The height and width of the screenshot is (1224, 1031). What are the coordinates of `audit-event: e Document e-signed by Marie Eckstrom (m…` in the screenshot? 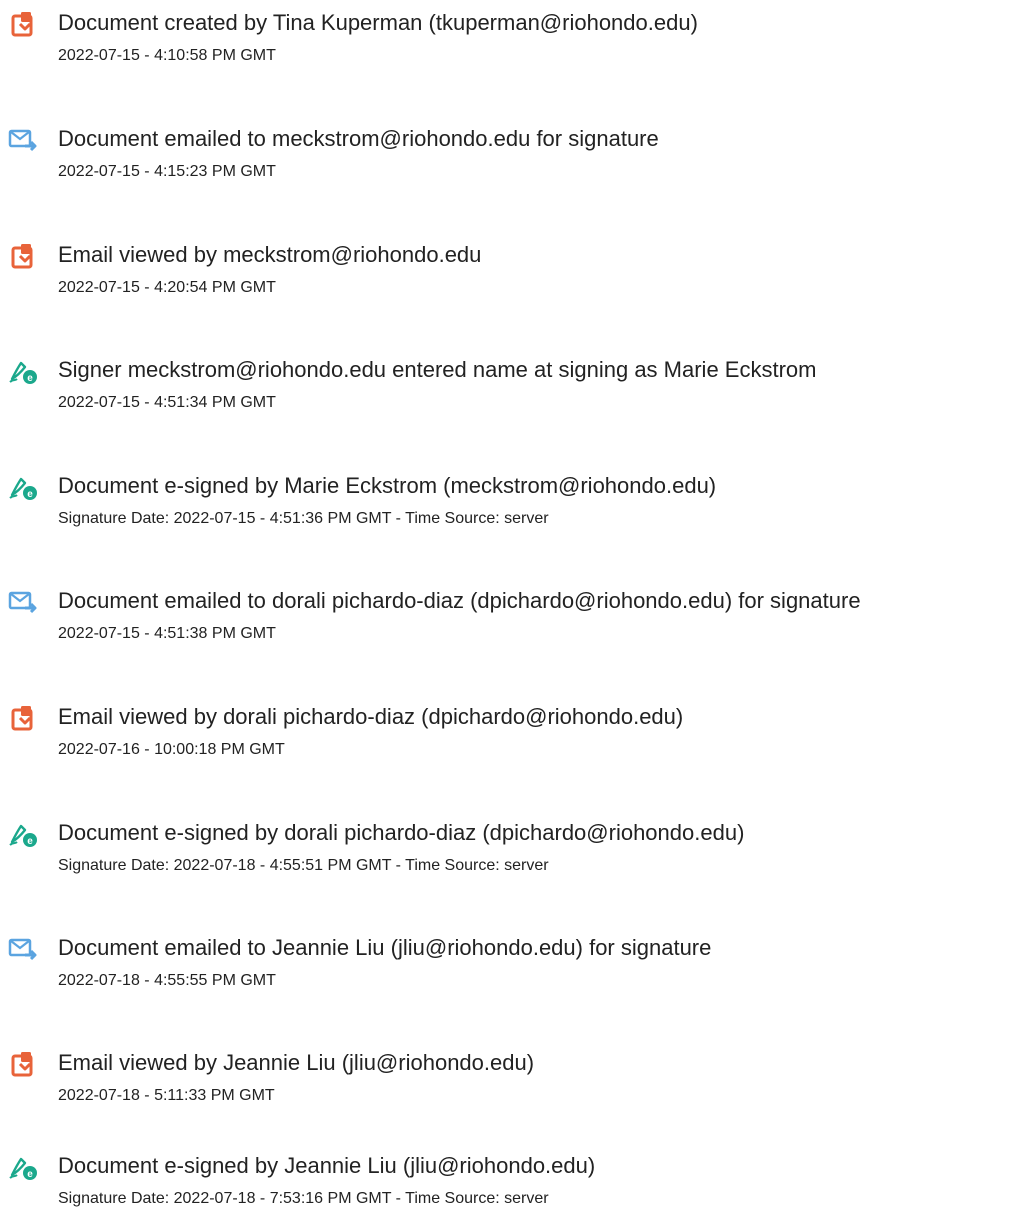 It's located at (515, 503).